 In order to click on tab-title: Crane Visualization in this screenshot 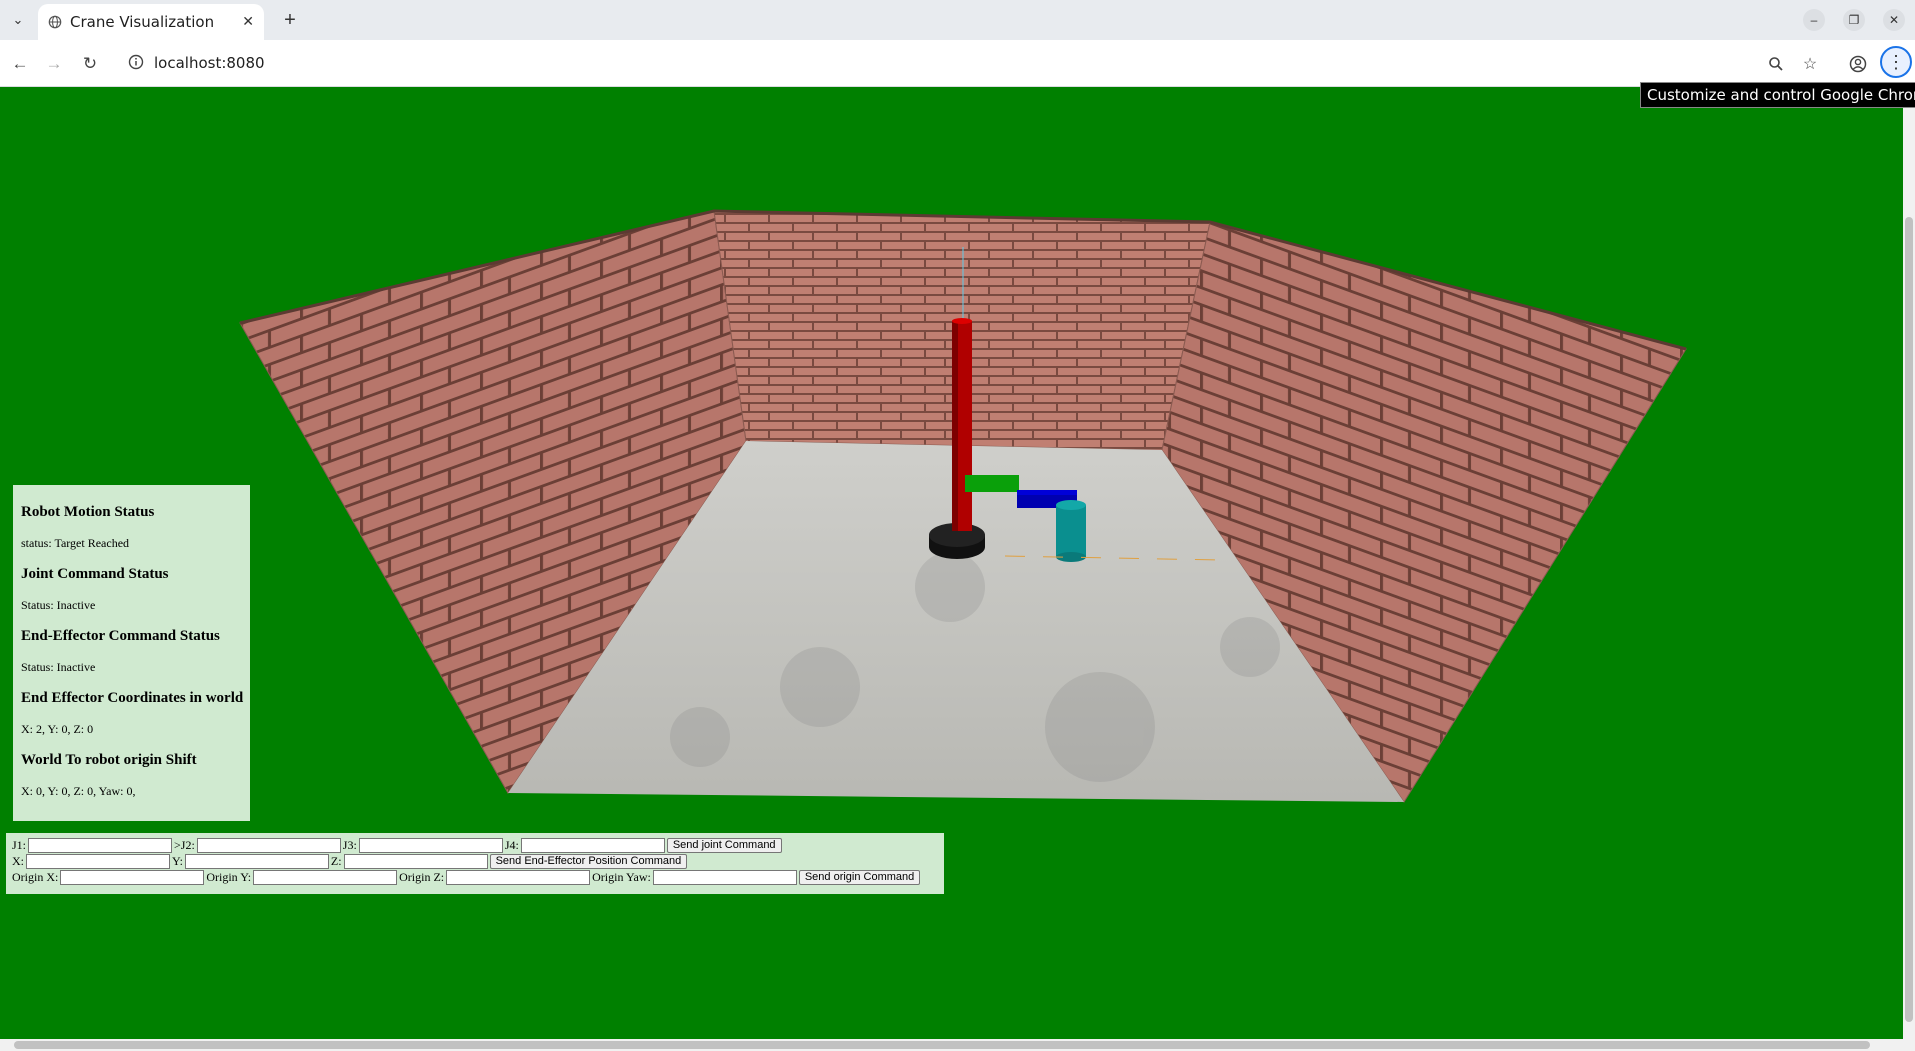, I will do `click(142, 22)`.